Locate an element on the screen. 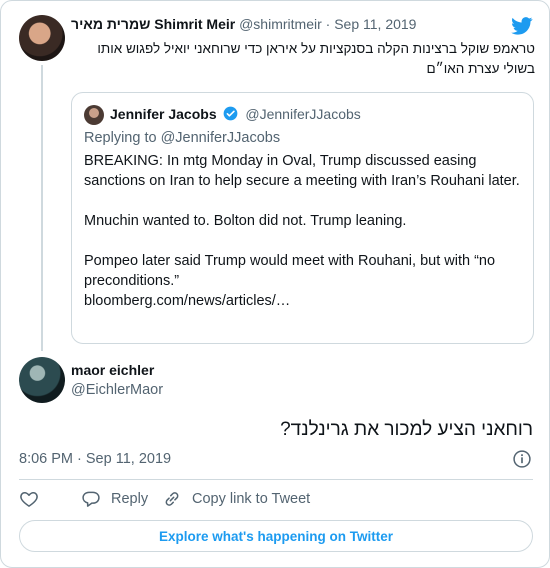 Image resolution: width=550 pixels, height=568 pixels. avatar-shimrit-meir is located at coordinates (42, 38).